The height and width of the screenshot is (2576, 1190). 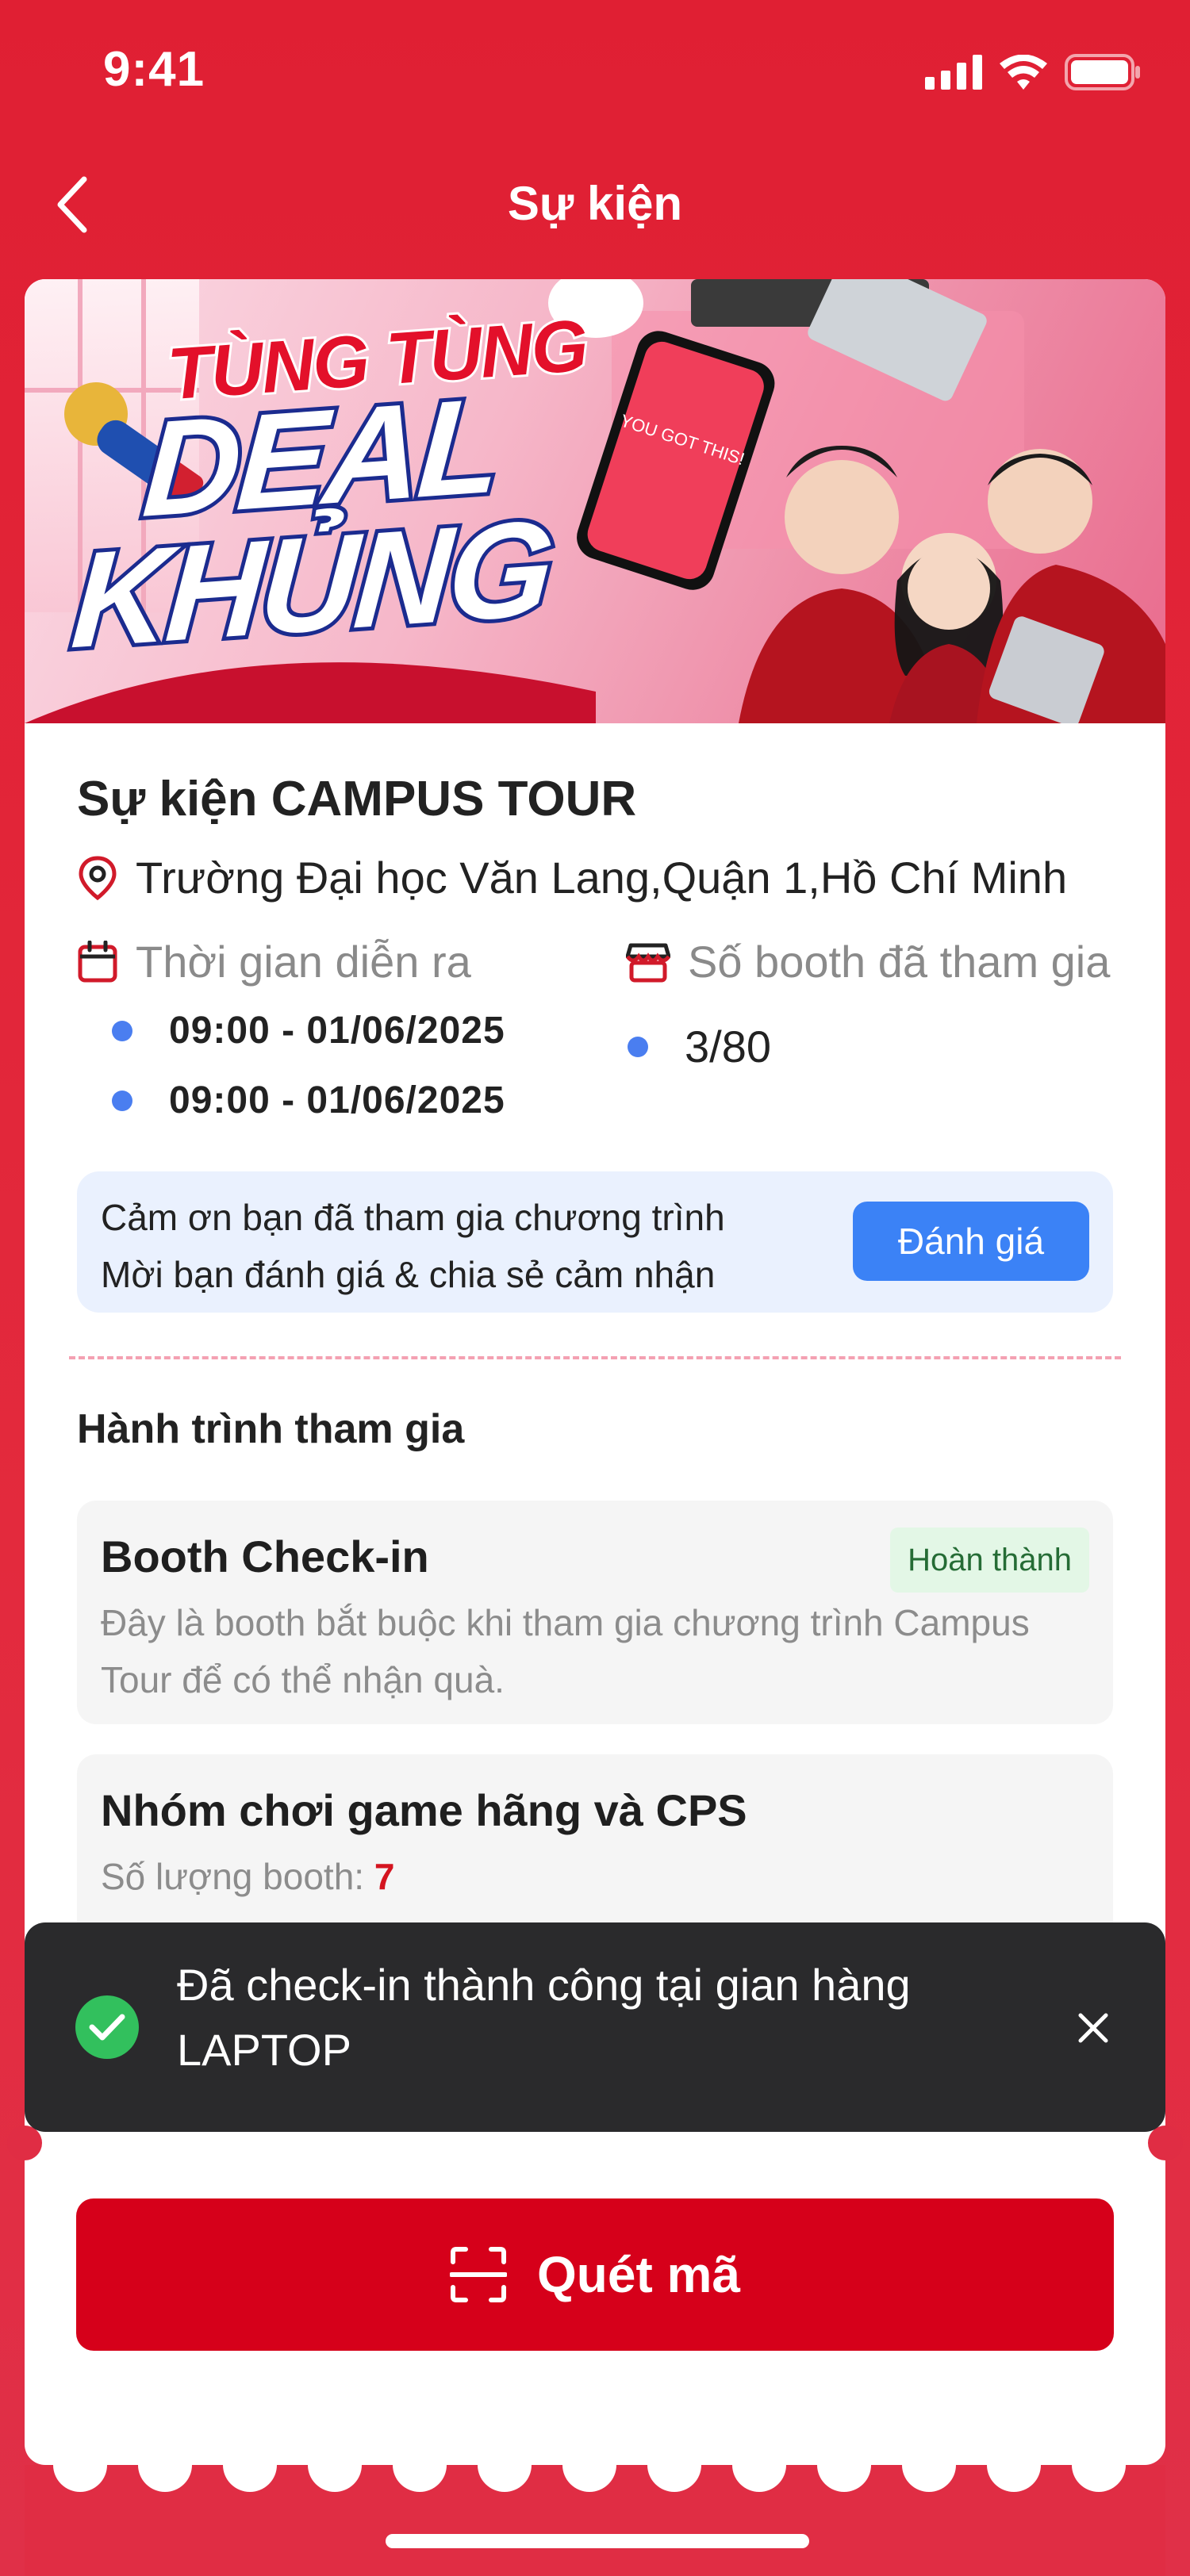 I want to click on signal-icon, so click(x=953, y=72).